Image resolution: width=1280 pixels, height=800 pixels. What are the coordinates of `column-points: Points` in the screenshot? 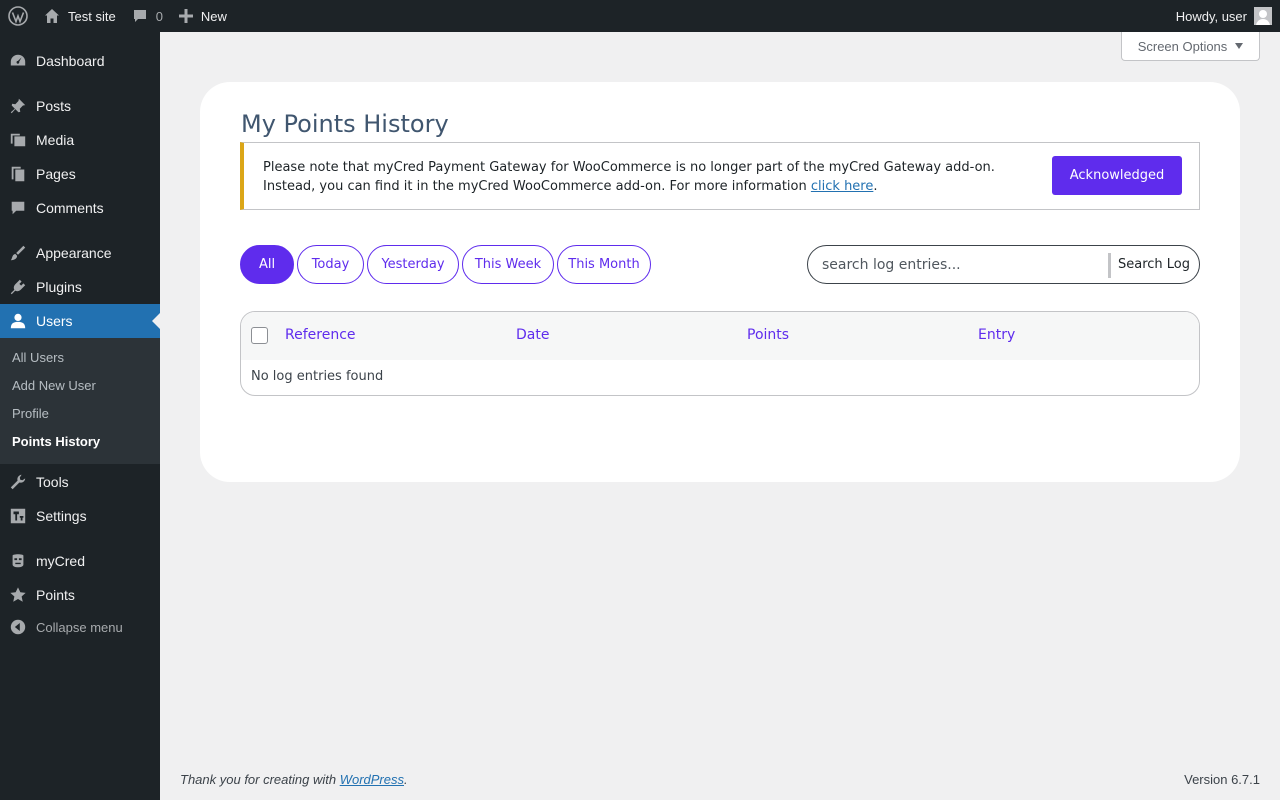 It's located at (768, 335).